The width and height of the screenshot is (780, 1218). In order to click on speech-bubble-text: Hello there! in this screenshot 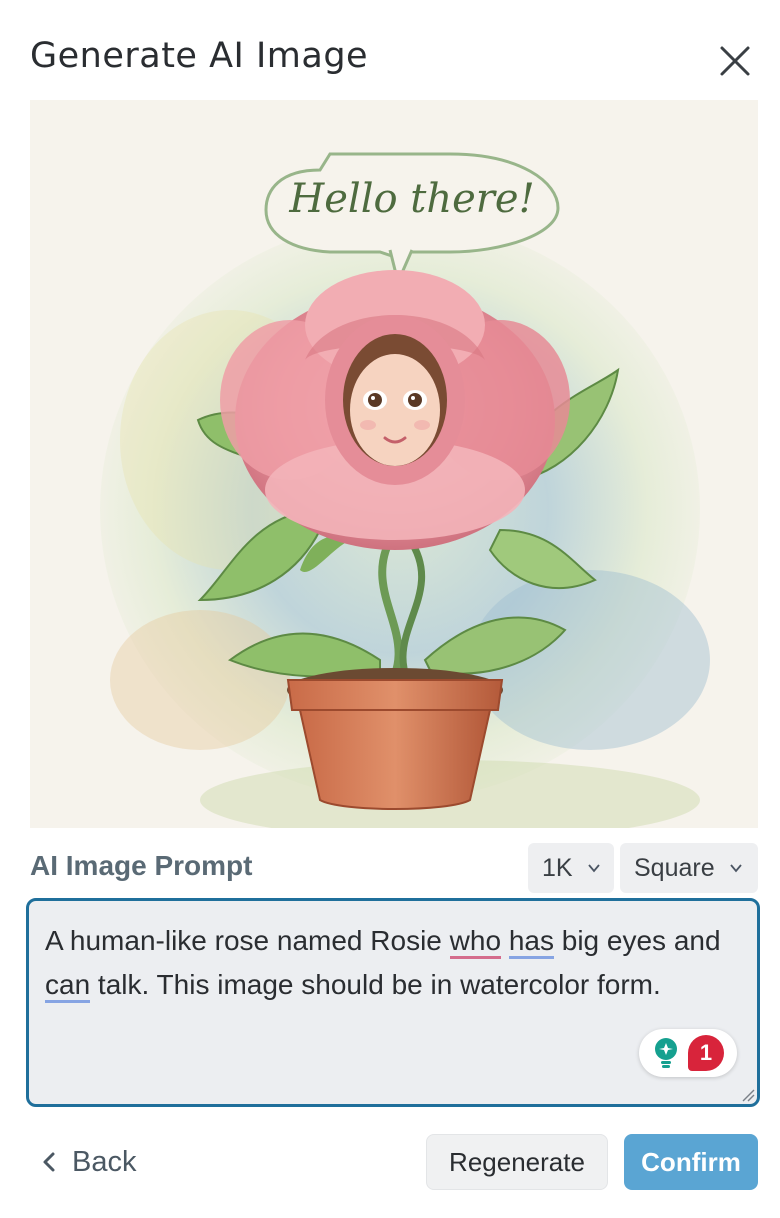, I will do `click(411, 199)`.